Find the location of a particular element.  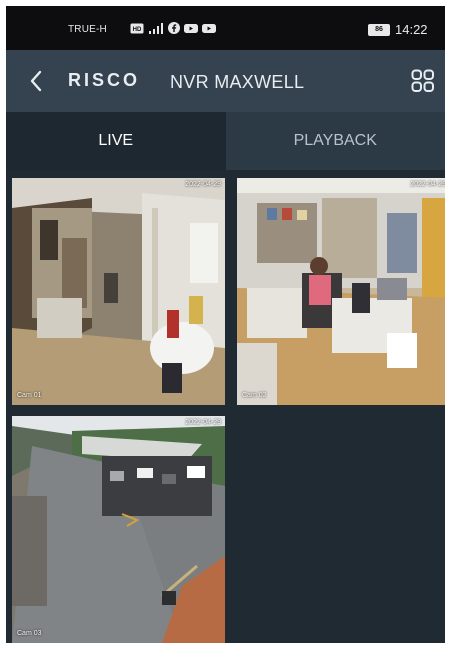

facebook-icon is located at coordinates (174, 29).